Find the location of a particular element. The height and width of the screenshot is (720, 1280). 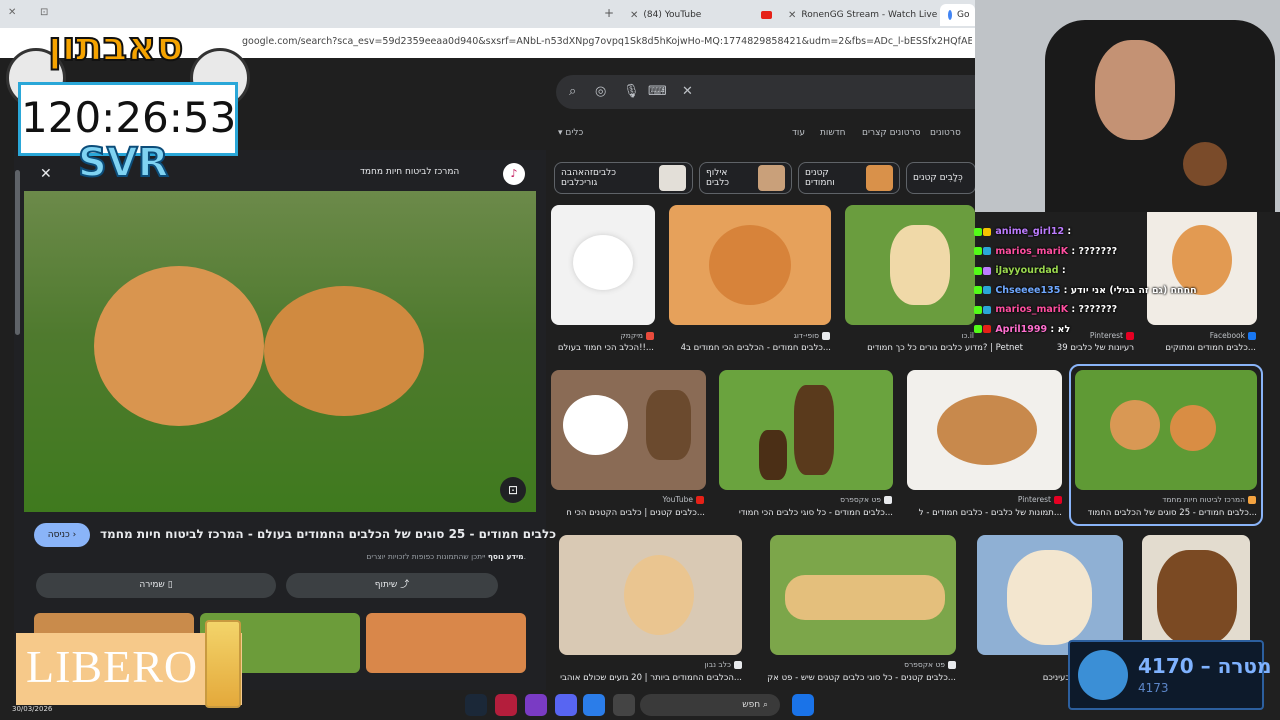

tools-label: כלים is located at coordinates (574, 133).